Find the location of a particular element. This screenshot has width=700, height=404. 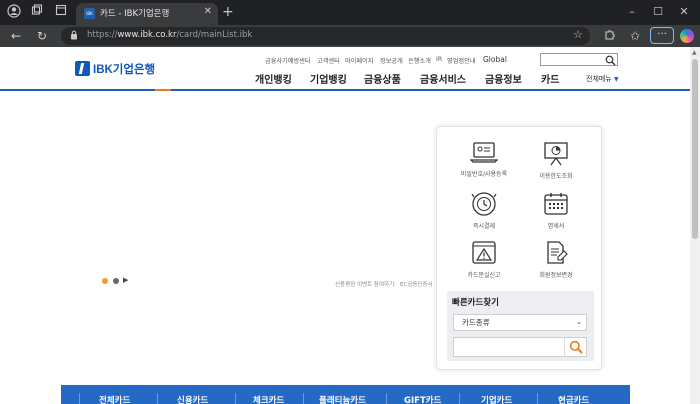

header-accent-bar is located at coordinates (163, 90).